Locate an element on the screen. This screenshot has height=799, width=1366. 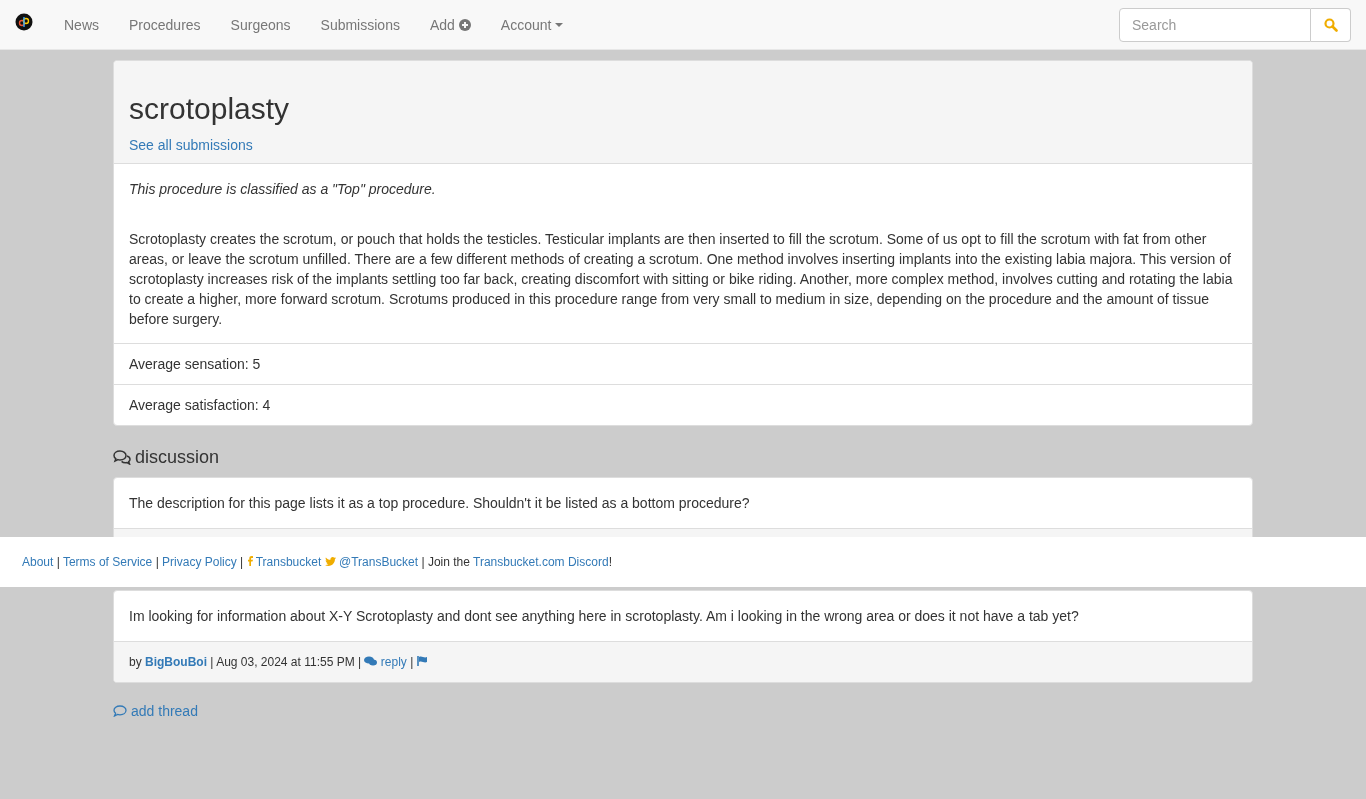
add-menu: Add is located at coordinates (450, 24).